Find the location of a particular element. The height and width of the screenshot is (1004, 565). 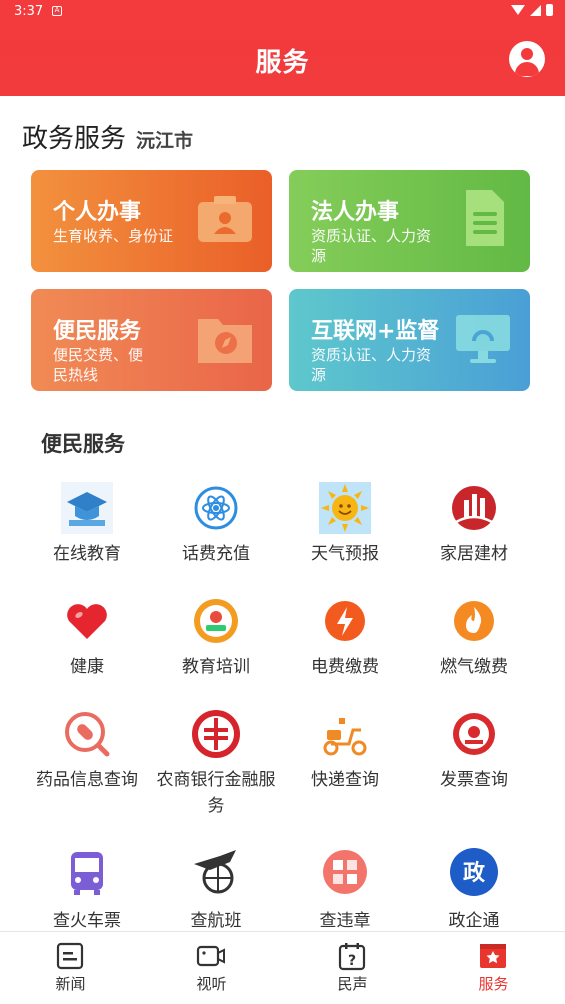

service-label: 天气预报 is located at coordinates (345, 554).